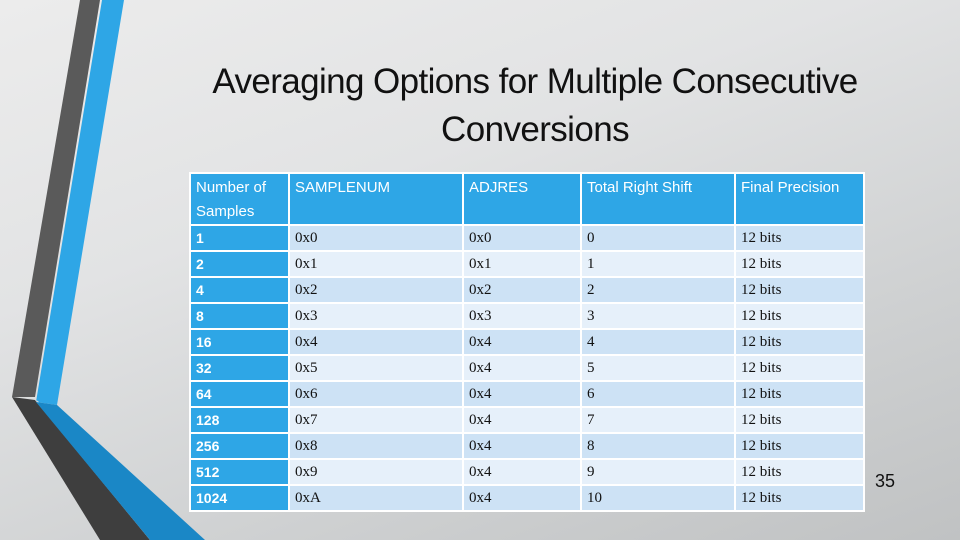 This screenshot has width=960, height=540. What do you see at coordinates (658, 290) in the screenshot?
I see `cell-right-shift: 2` at bounding box center [658, 290].